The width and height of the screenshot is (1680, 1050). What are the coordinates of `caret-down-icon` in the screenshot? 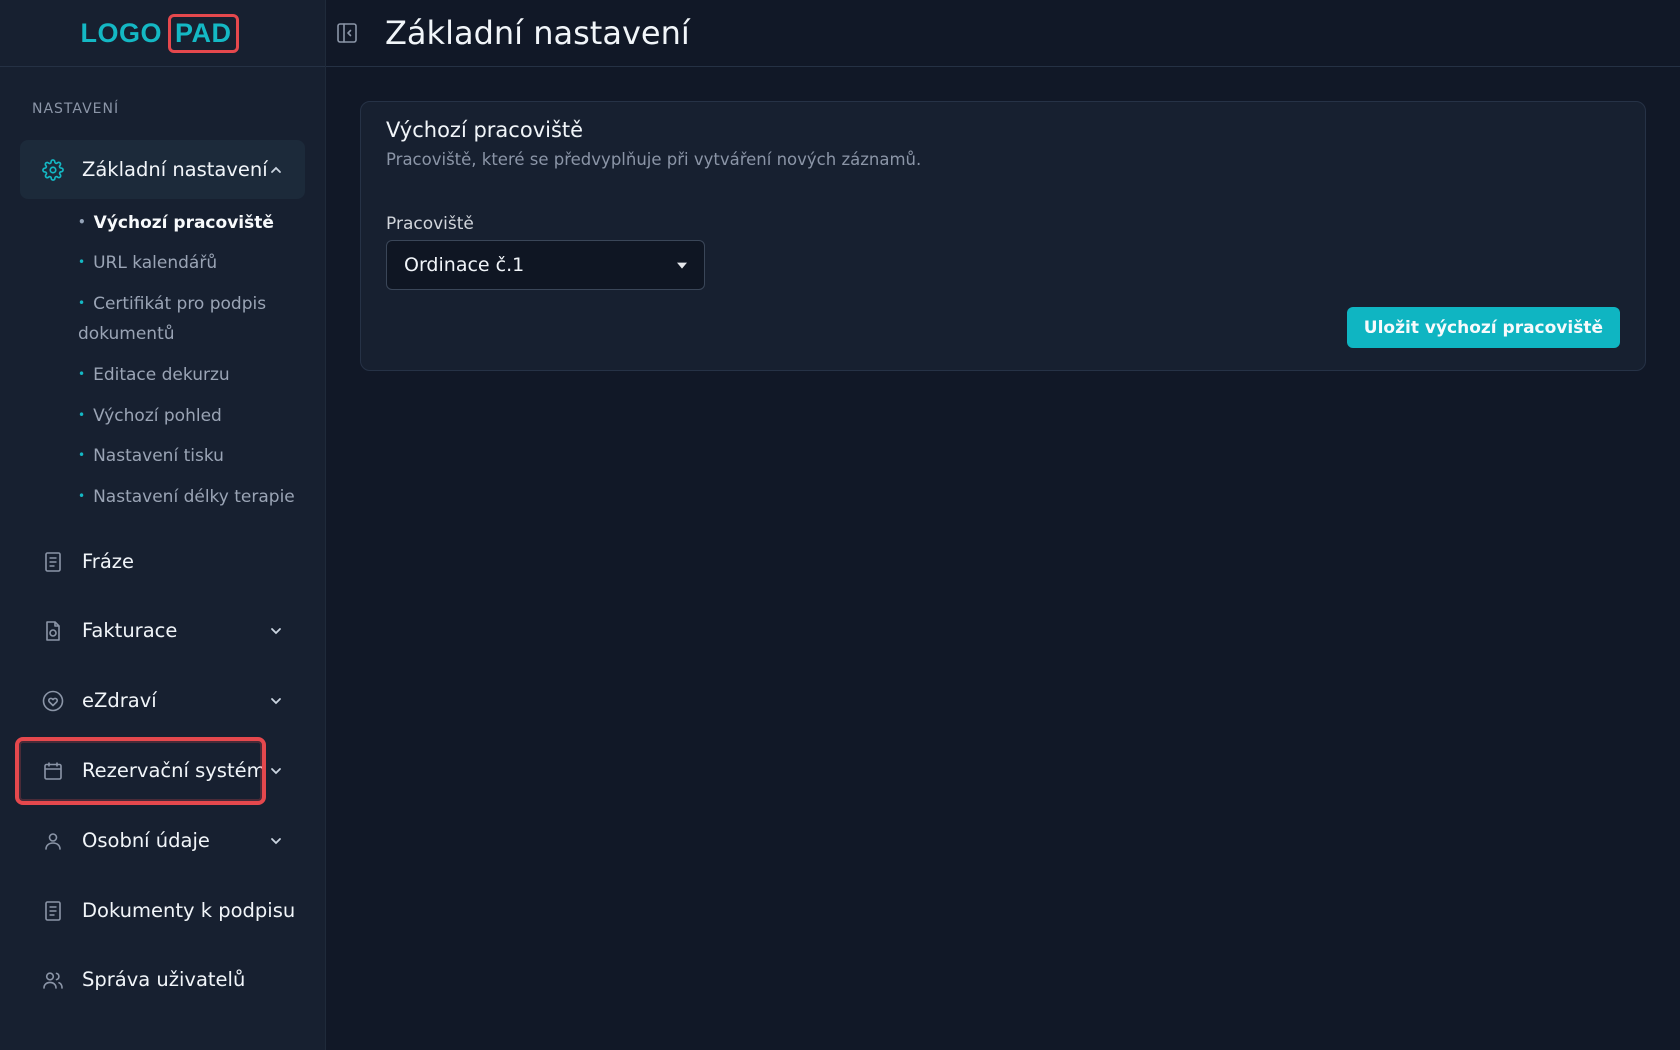 It's located at (682, 265).